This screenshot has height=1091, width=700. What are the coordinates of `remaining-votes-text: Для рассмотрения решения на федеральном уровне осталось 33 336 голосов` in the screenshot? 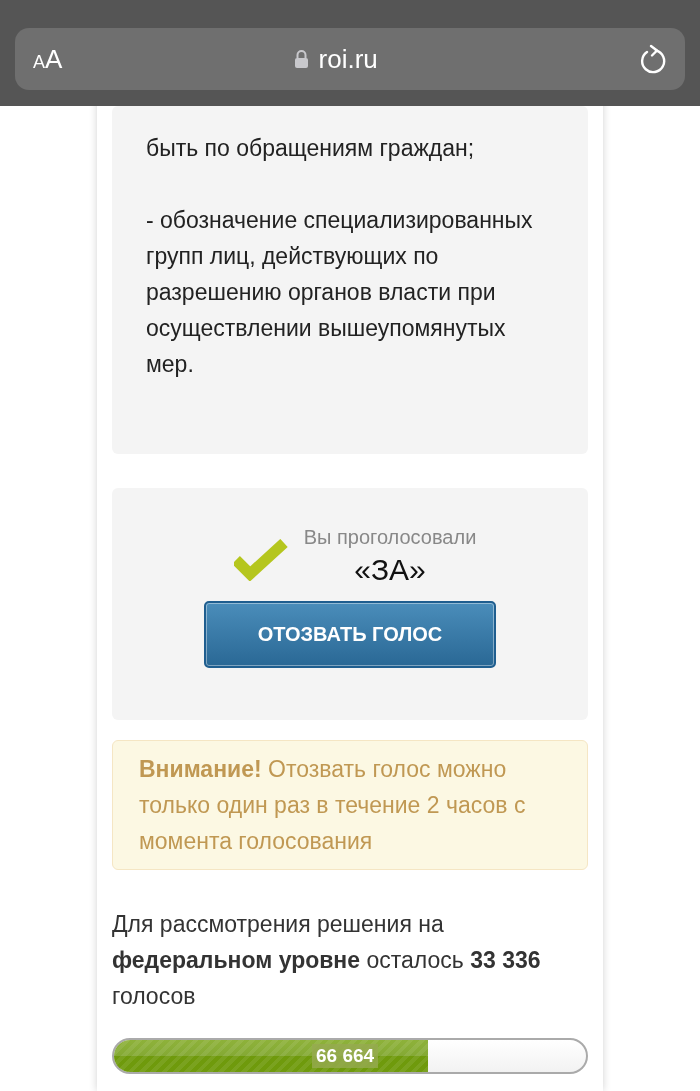 It's located at (327, 960).